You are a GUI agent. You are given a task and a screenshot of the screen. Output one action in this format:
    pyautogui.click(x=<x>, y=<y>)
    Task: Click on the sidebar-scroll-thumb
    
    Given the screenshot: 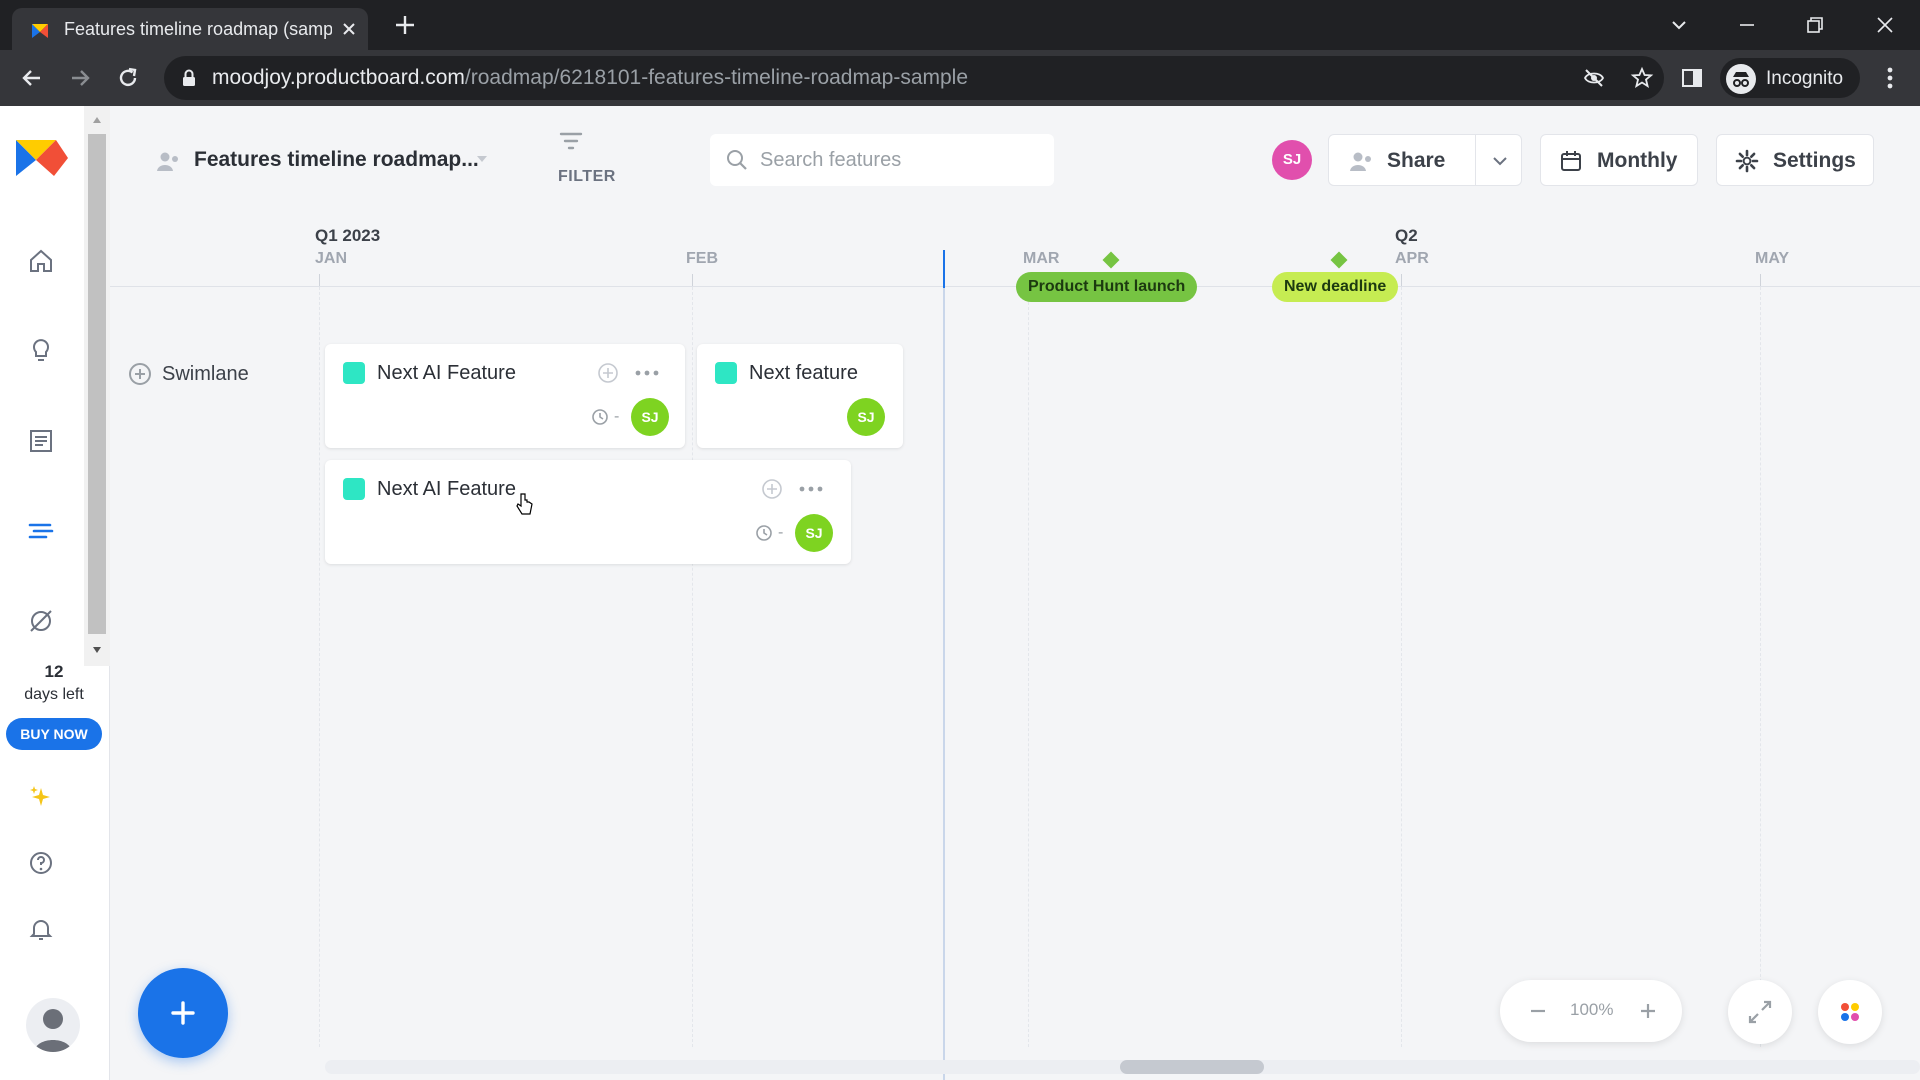 What is the action you would take?
    pyautogui.click(x=97, y=384)
    